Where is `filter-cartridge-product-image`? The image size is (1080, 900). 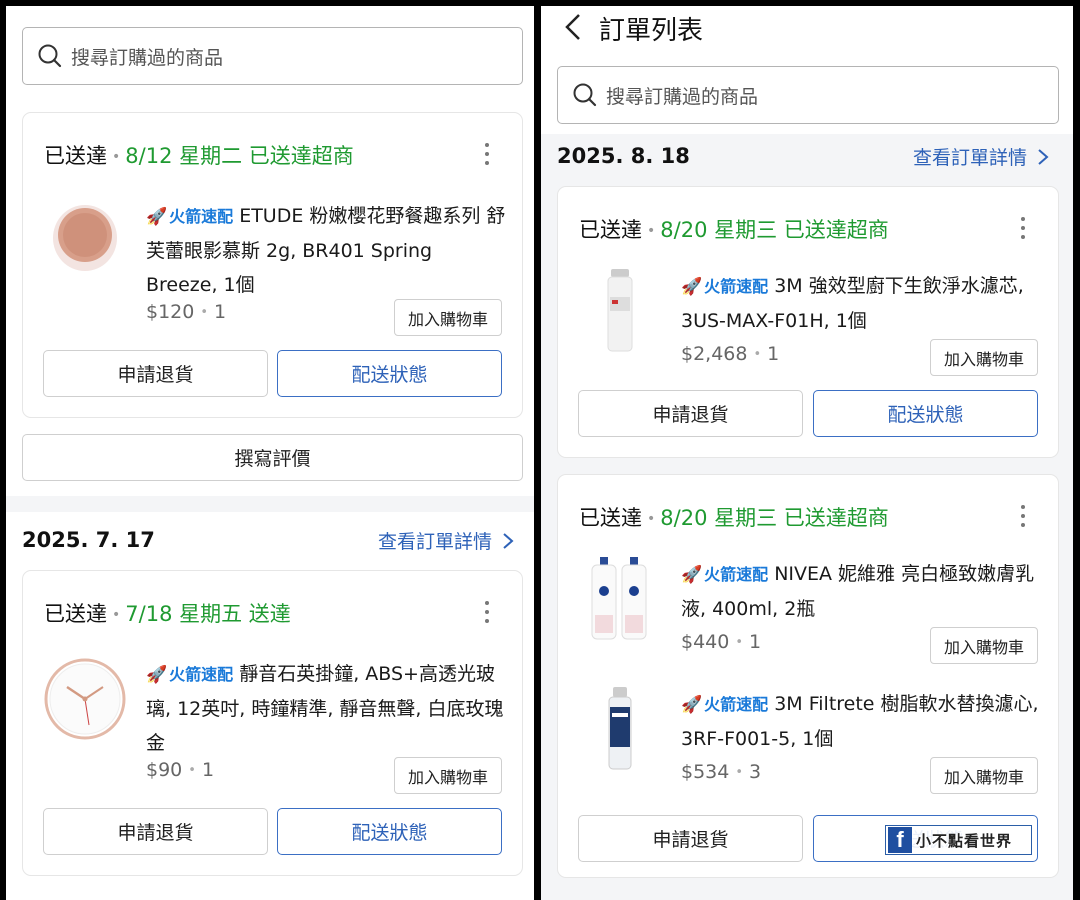 filter-cartridge-product-image is located at coordinates (620, 729).